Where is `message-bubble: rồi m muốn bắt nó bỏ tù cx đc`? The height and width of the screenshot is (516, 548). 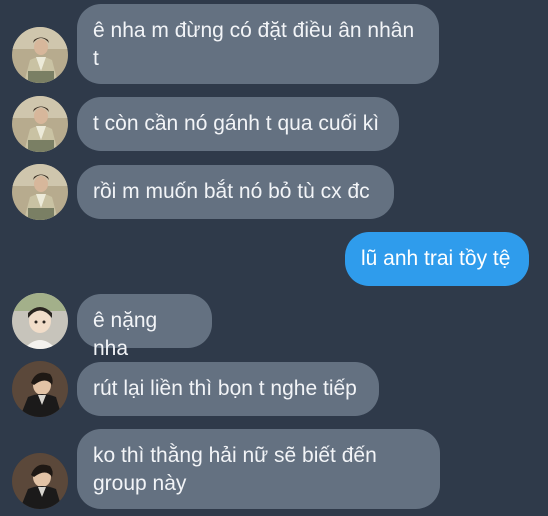 message-bubble: rồi m muốn bắt nó bỏ tù cx đc is located at coordinates (235, 192).